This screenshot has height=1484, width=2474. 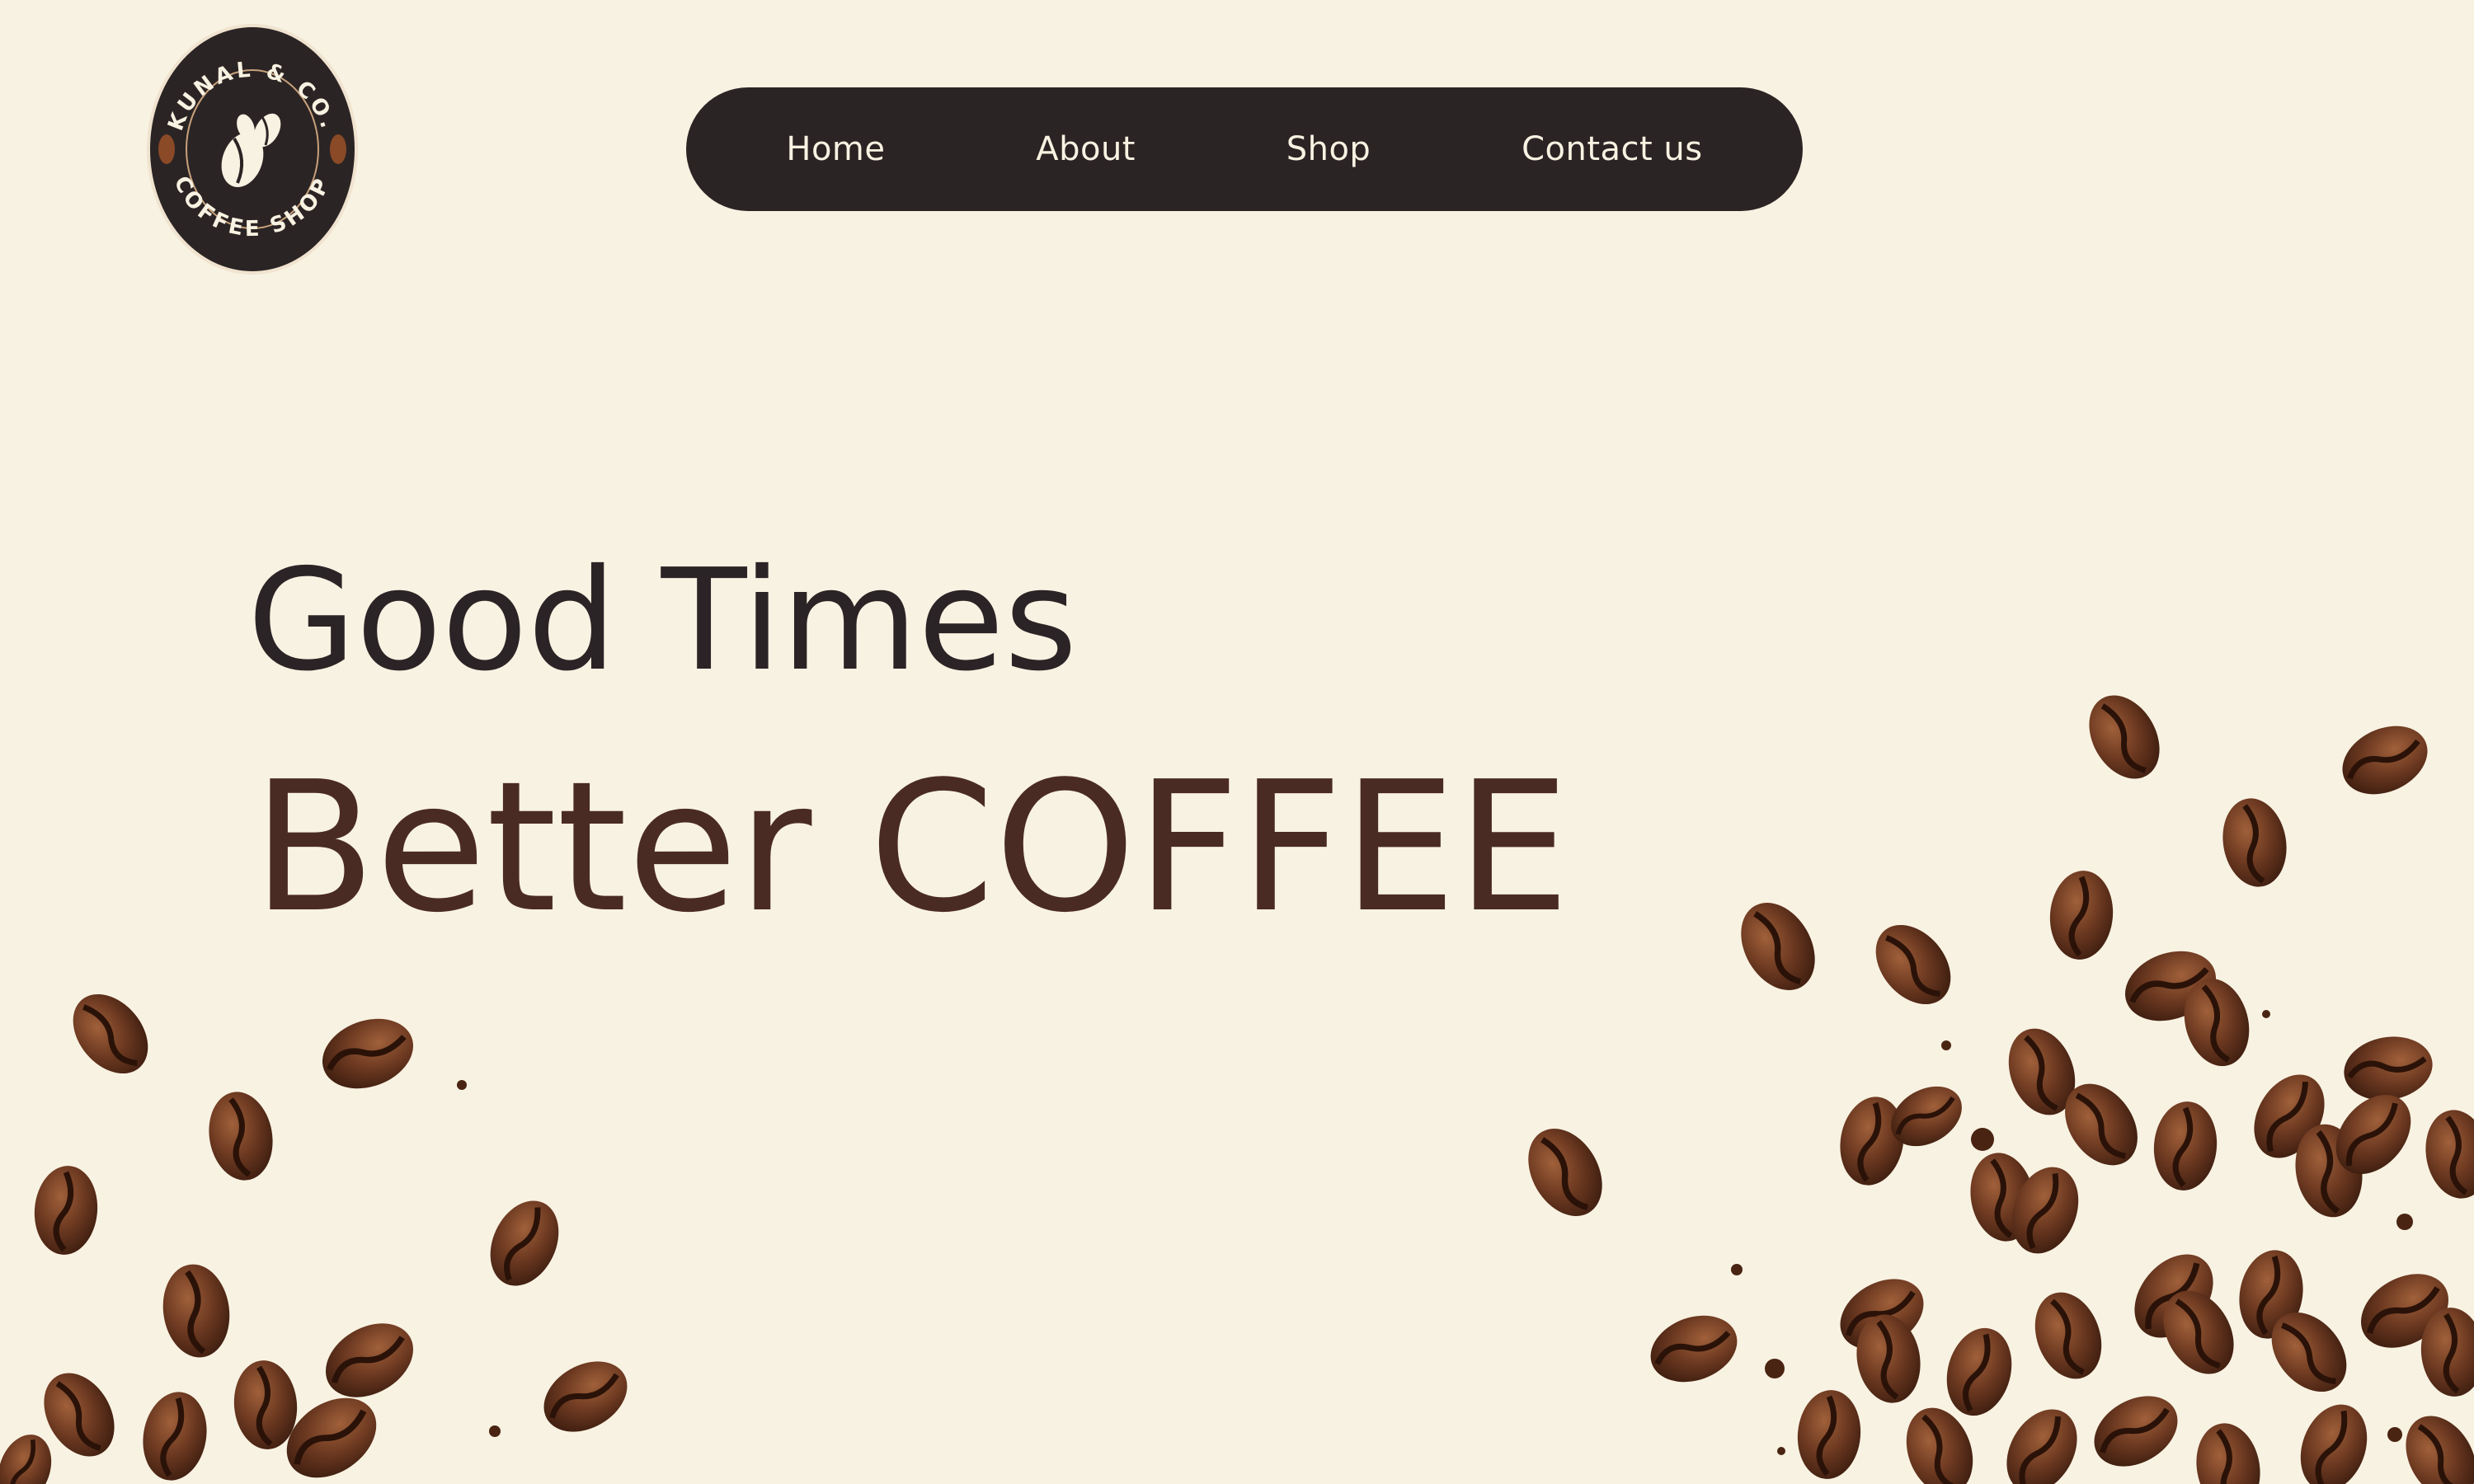 What do you see at coordinates (320, 1231) in the screenshot?
I see `bean-cluster-left` at bounding box center [320, 1231].